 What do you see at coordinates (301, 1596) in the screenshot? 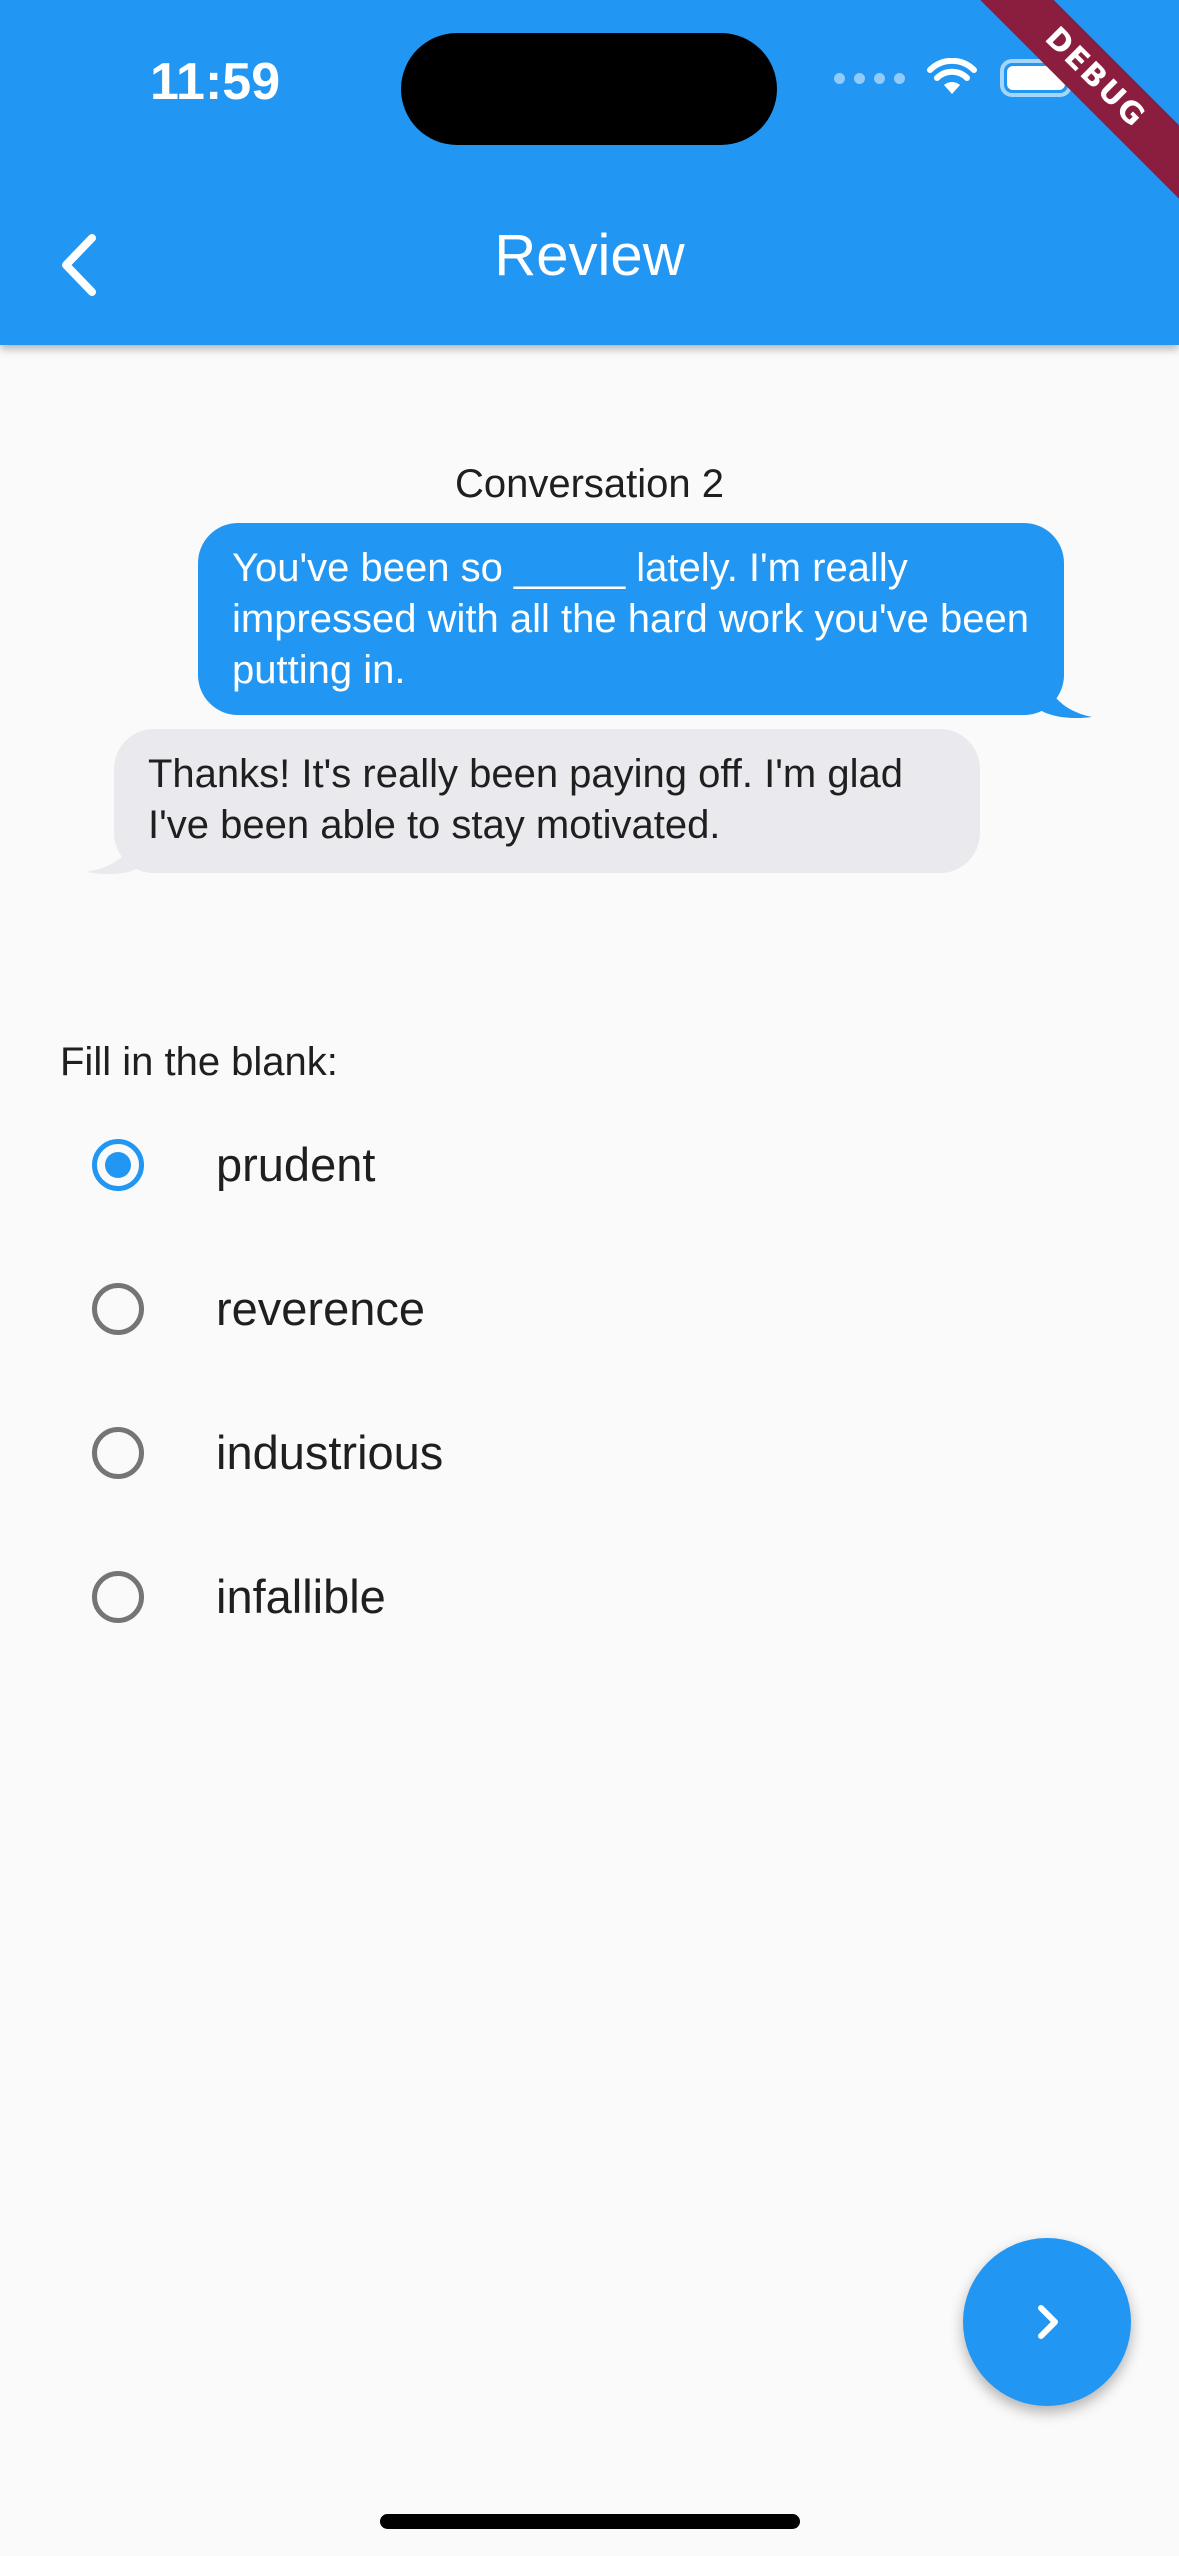
I see `option-label: infallible` at bounding box center [301, 1596].